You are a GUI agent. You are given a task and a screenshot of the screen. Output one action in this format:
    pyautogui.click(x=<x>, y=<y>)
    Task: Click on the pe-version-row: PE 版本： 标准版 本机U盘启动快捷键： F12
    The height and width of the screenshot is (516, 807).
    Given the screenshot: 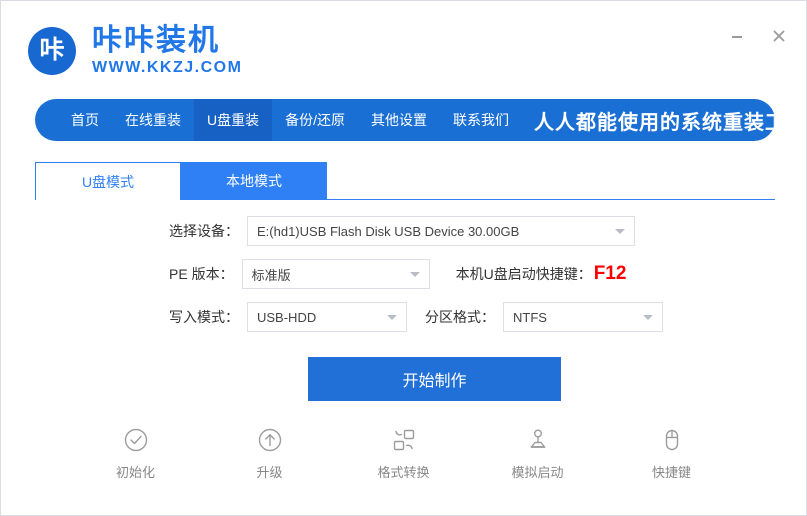 What is the action you would take?
    pyautogui.click(x=403, y=274)
    